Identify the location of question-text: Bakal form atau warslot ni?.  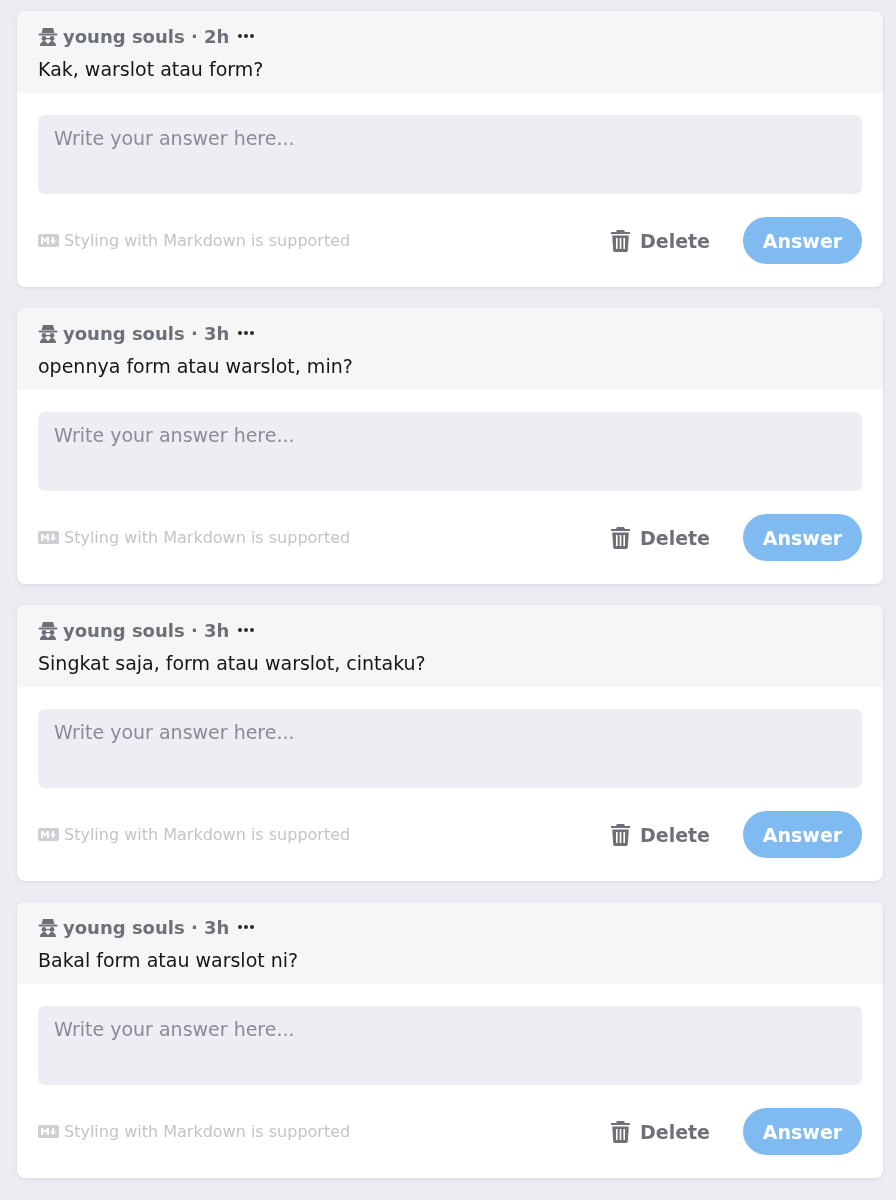
(169, 960).